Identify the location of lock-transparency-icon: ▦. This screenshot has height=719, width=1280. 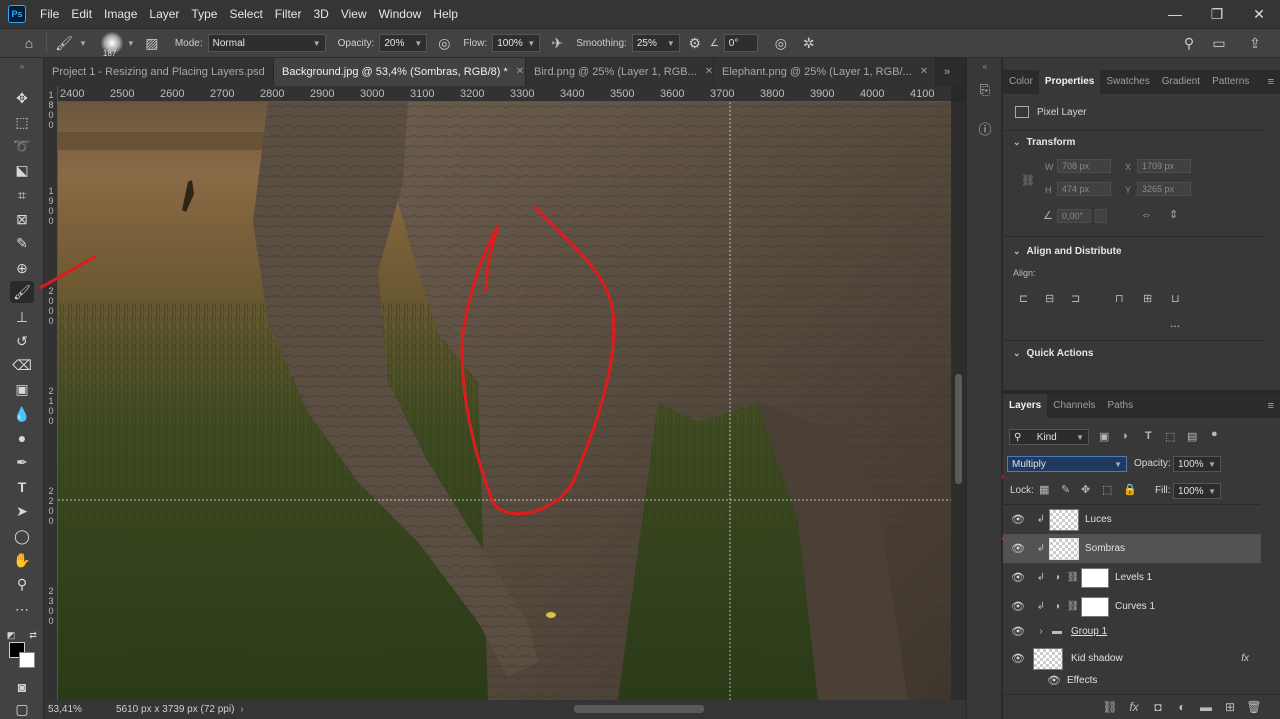
(1044, 489).